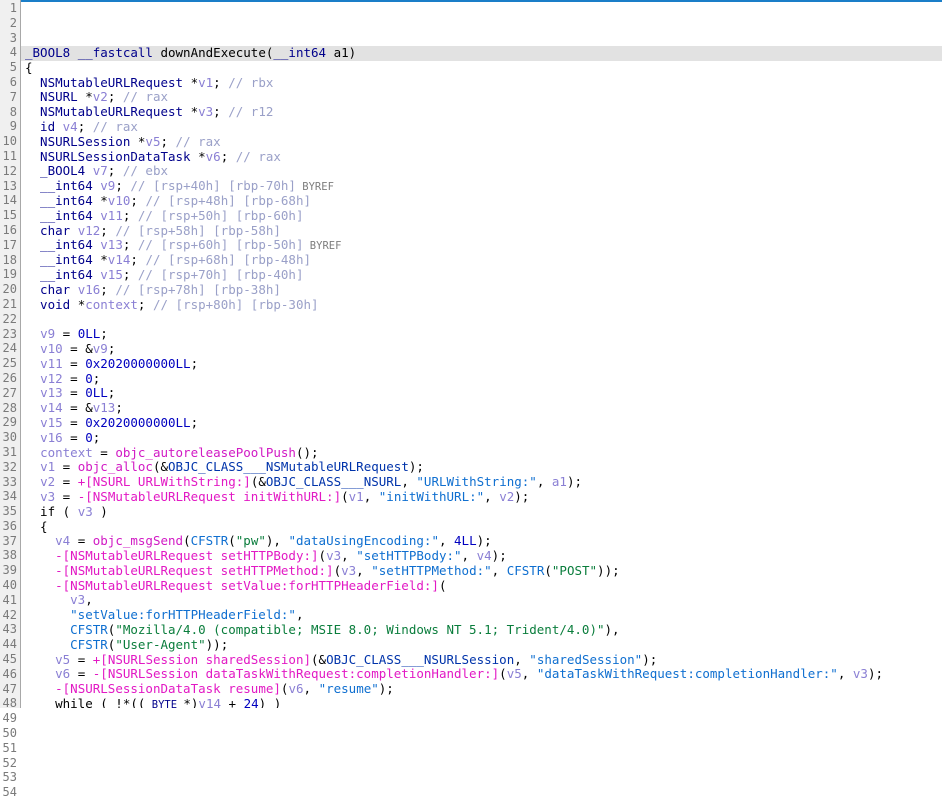 This screenshot has height=800, width=942. What do you see at coordinates (442, 585) in the screenshot?
I see `code-token-punct: (` at bounding box center [442, 585].